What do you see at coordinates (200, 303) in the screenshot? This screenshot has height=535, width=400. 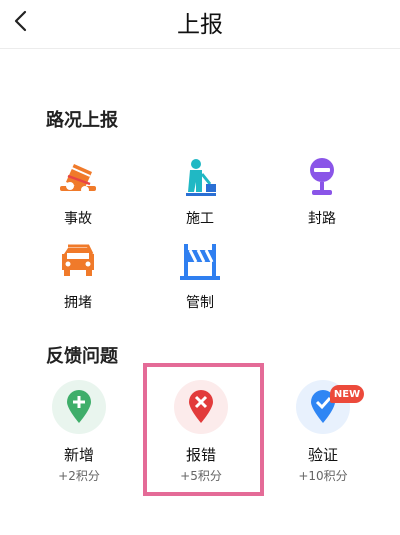 I see `road-item-label: 管制` at bounding box center [200, 303].